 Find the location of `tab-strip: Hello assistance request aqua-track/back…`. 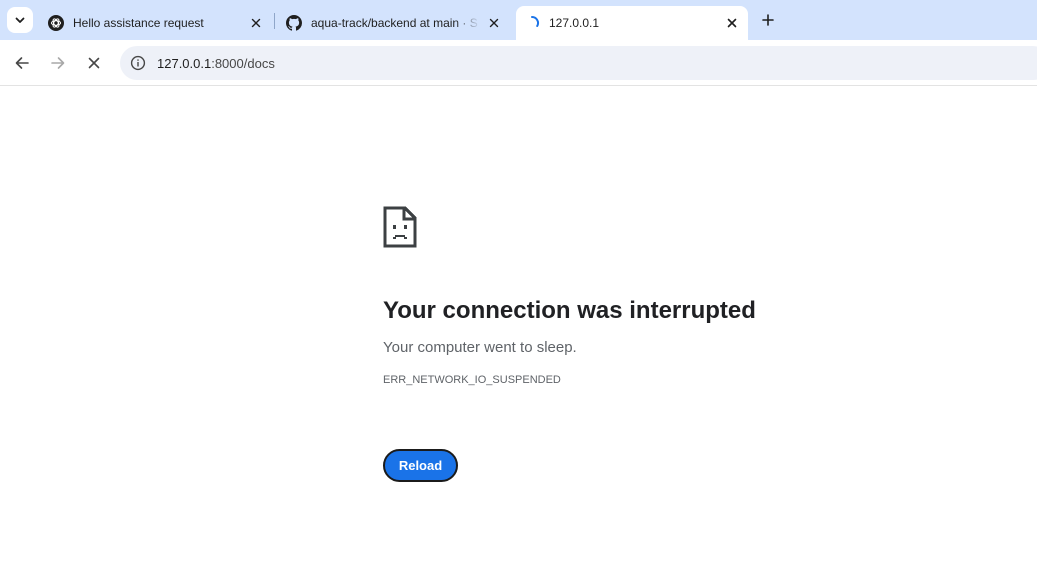

tab-strip: Hello assistance request aqua-track/back… is located at coordinates (518, 20).